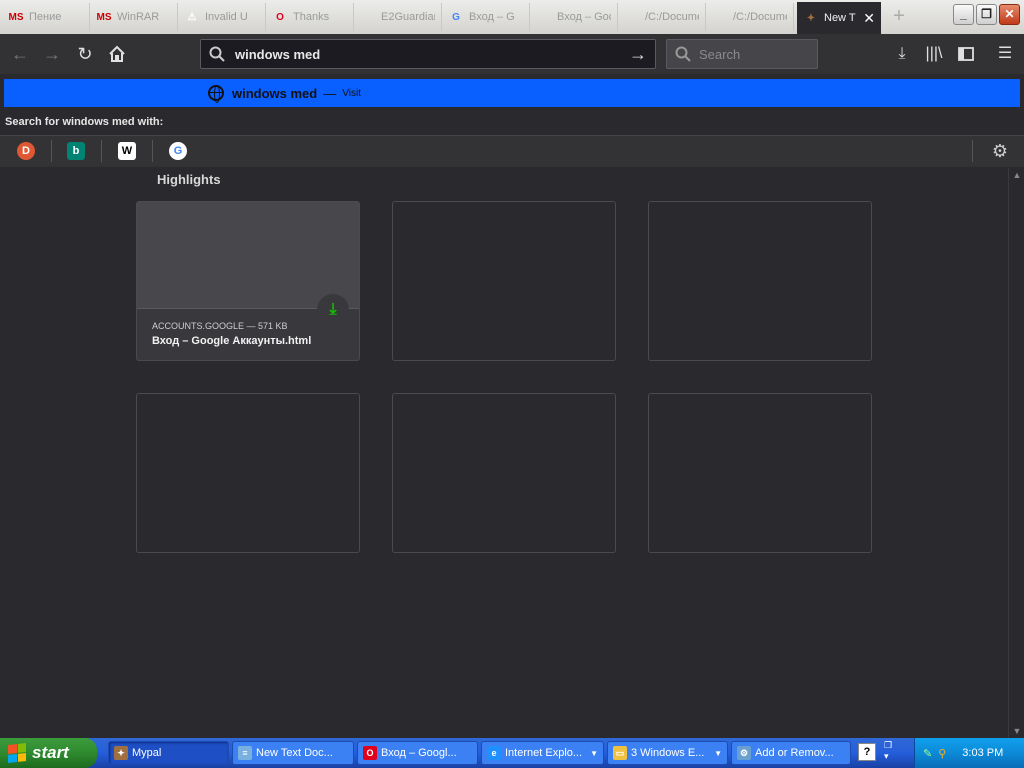  What do you see at coordinates (168, 753) in the screenshot?
I see `taskbar-button: ✦ Mypal` at bounding box center [168, 753].